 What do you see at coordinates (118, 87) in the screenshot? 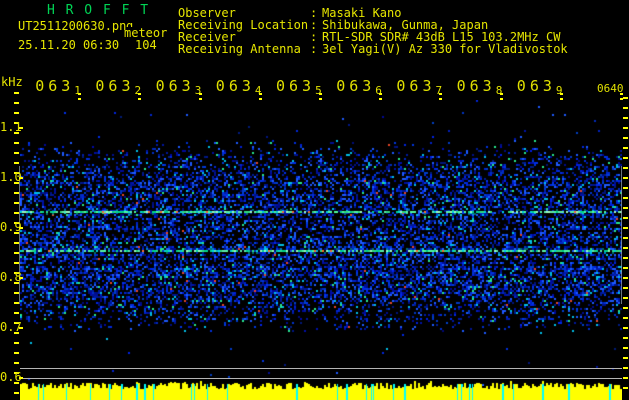
I see `x-tick-label: 0632` at bounding box center [118, 87].